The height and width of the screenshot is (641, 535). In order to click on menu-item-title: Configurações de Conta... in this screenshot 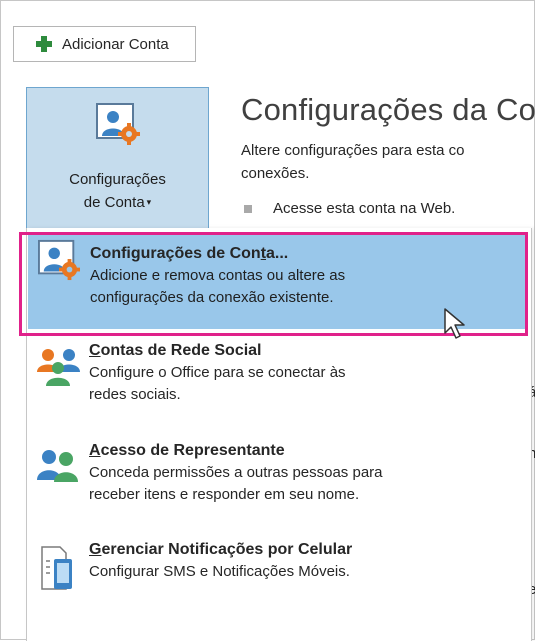, I will do `click(309, 254)`.